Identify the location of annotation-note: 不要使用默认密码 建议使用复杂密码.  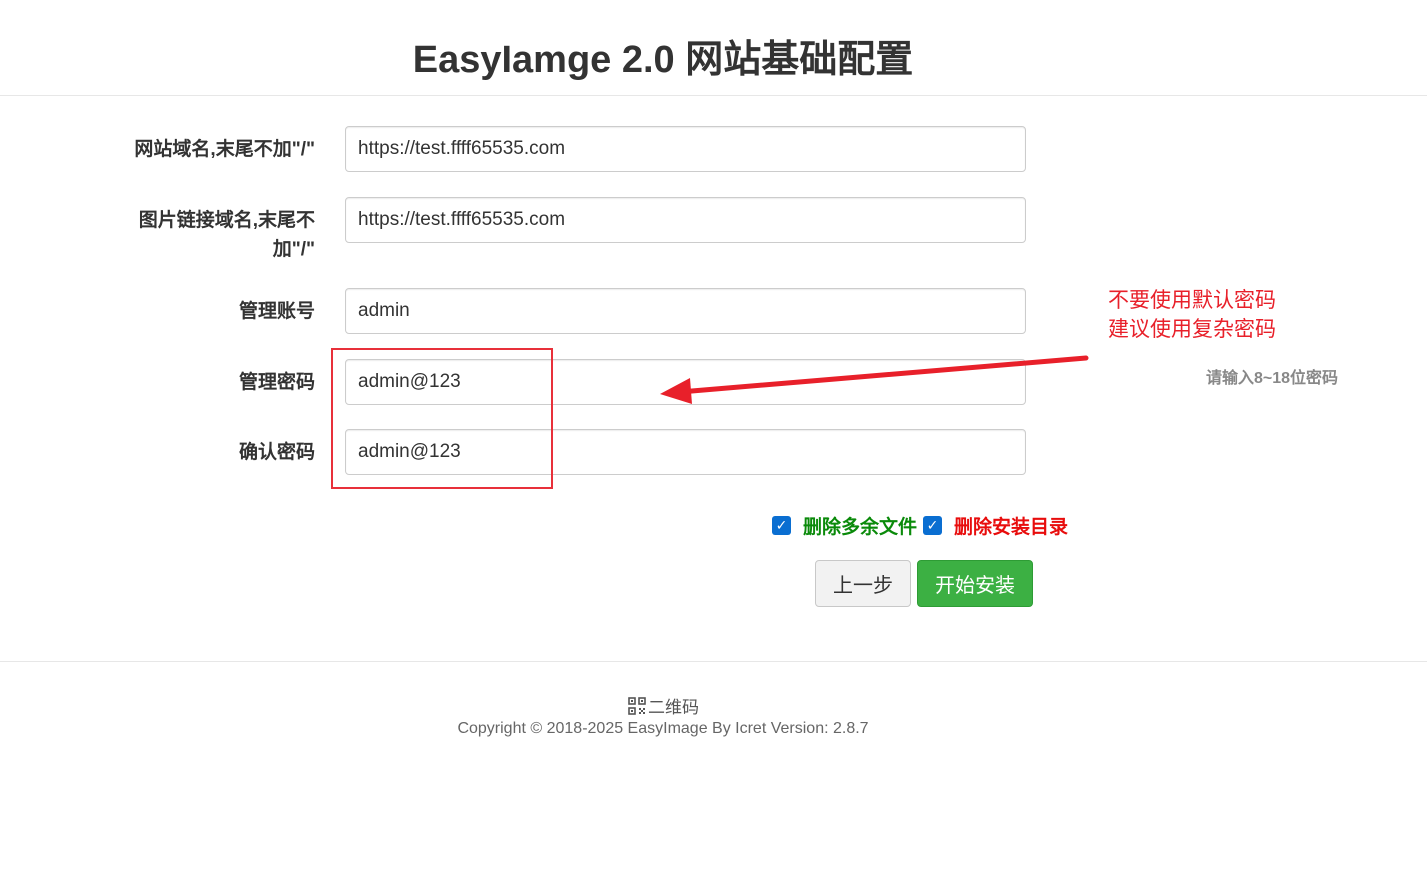
(1192, 315).